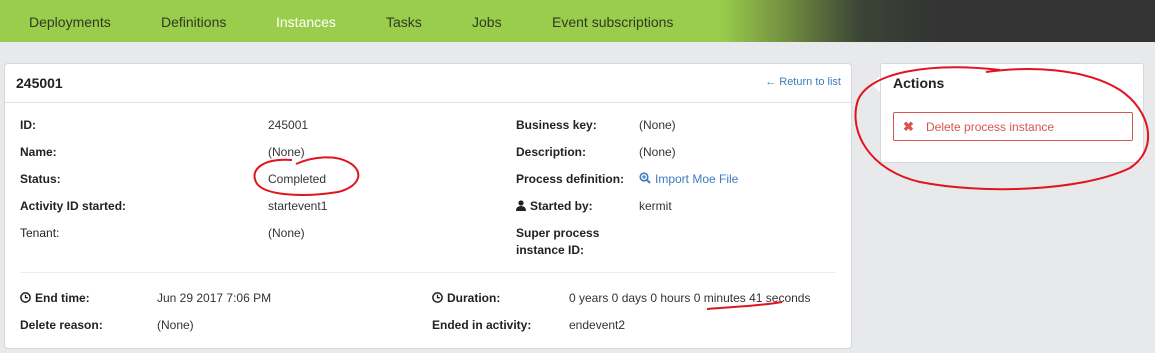 This screenshot has width=1155, height=353. I want to click on section-divider, so click(428, 272).